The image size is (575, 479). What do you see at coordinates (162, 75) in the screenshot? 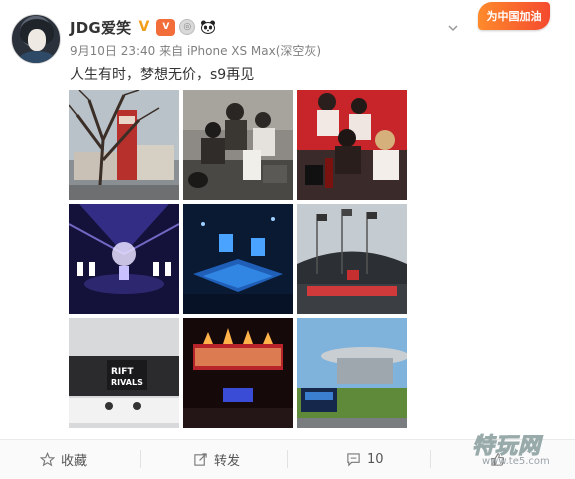
I see `post-text: 人生有时，梦想无价，s9再见` at bounding box center [162, 75].